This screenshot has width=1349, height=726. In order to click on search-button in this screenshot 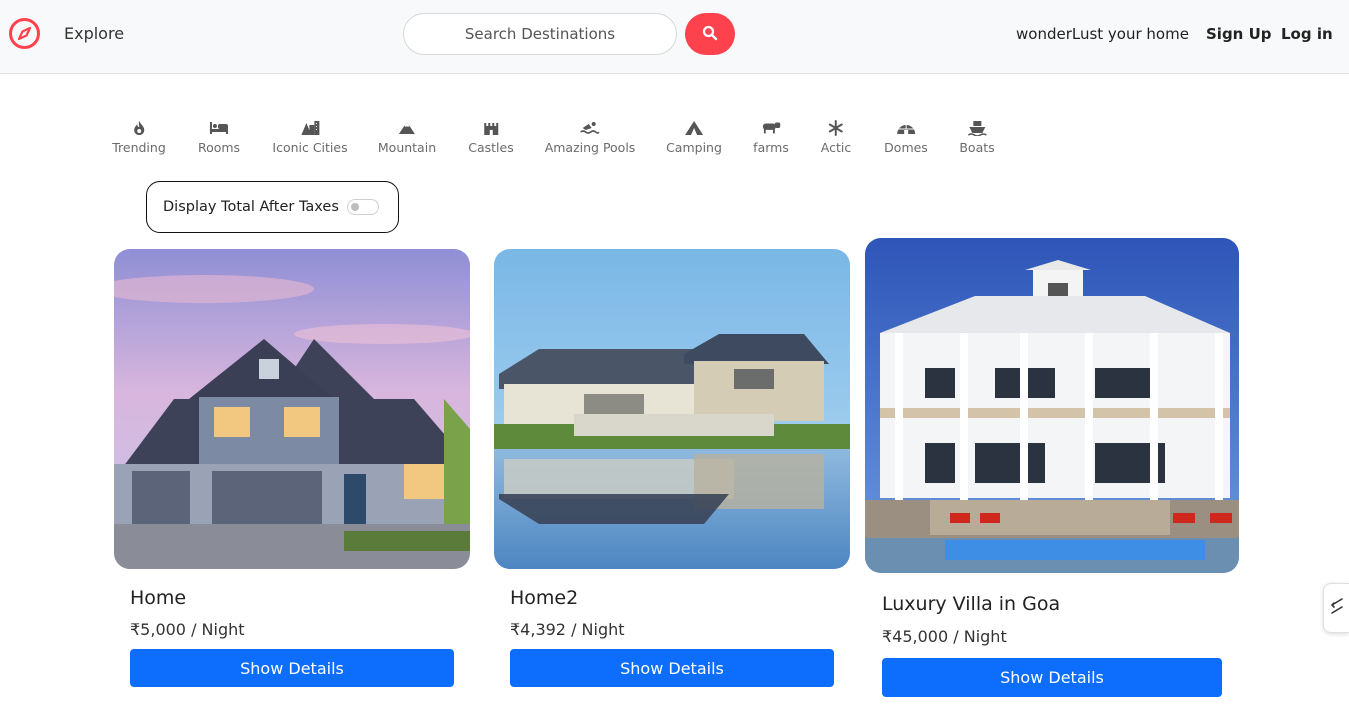, I will do `click(710, 34)`.